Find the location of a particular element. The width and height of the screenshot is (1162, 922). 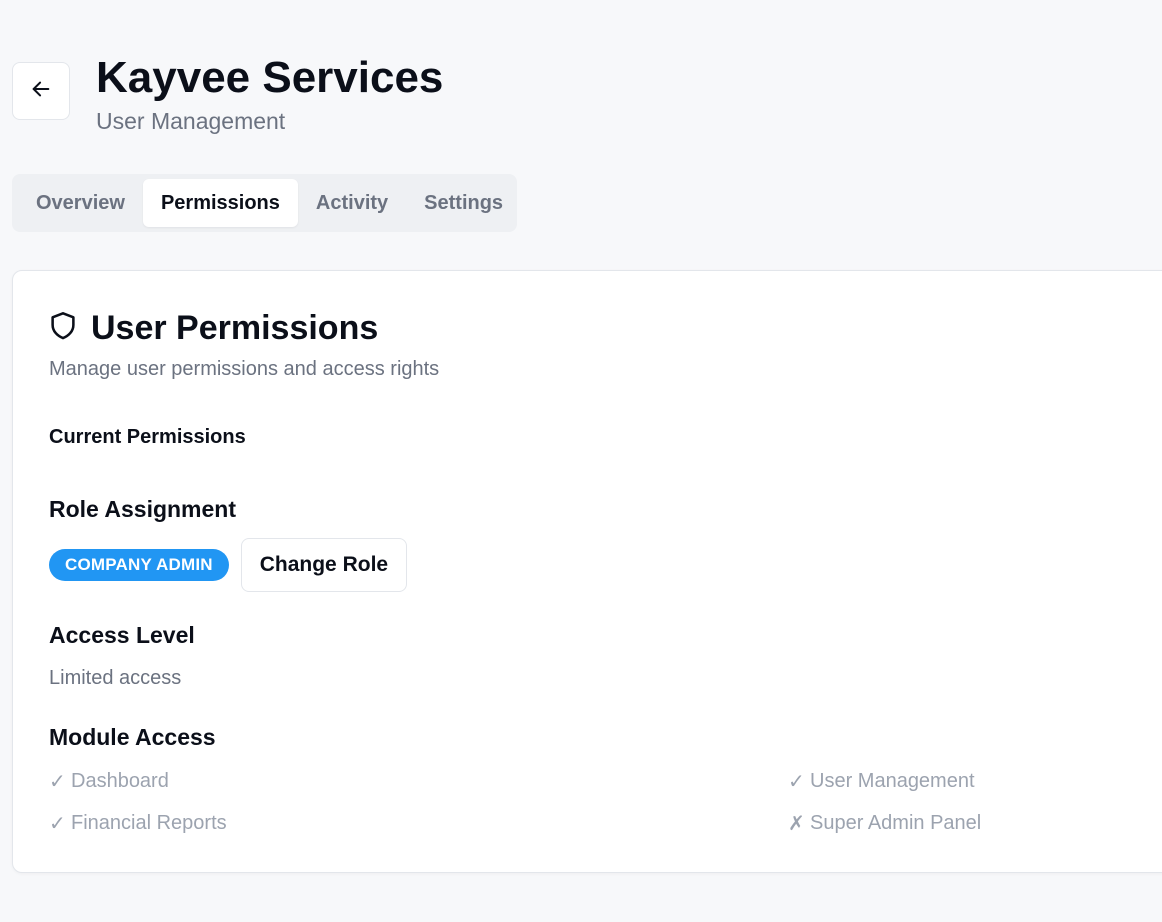

role-row: COMPANY ADMIN Change Role is located at coordinates (228, 565).